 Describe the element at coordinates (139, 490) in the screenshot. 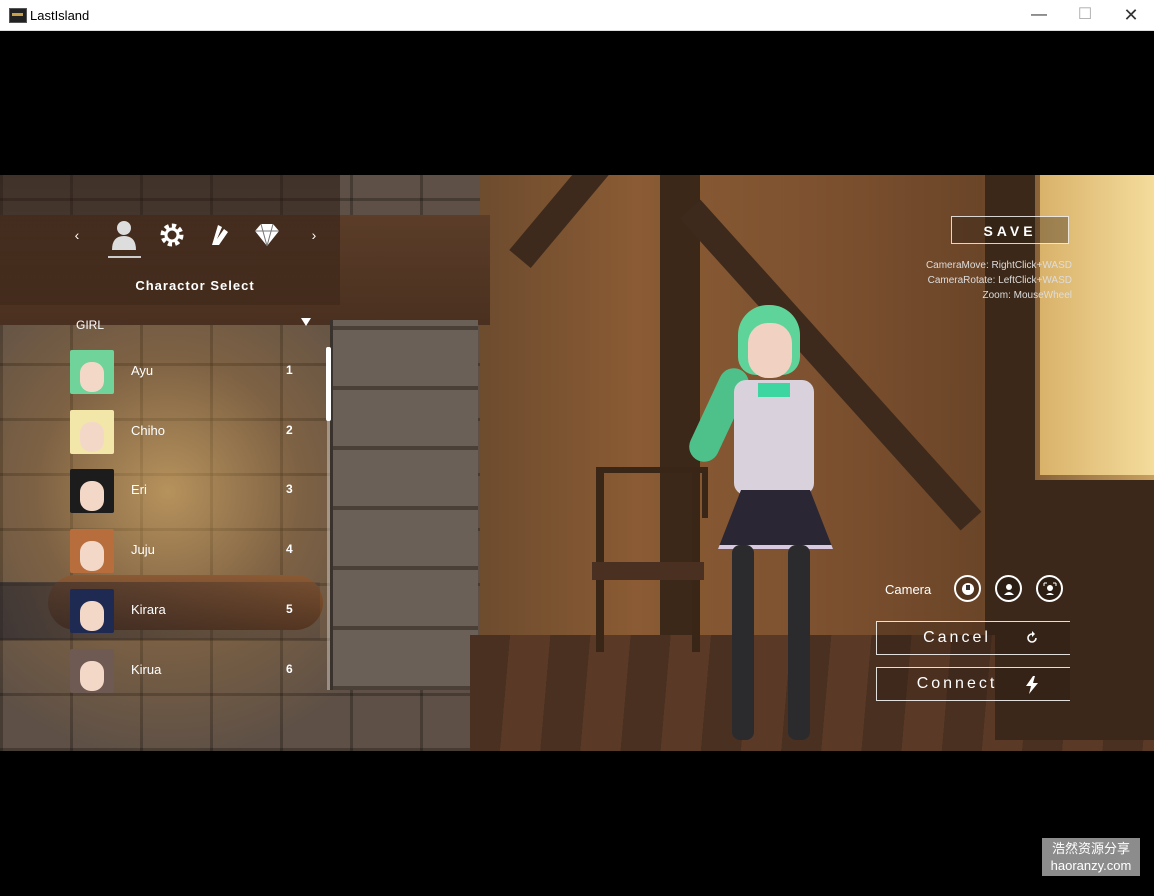

I see `character-name: Eri` at that location.